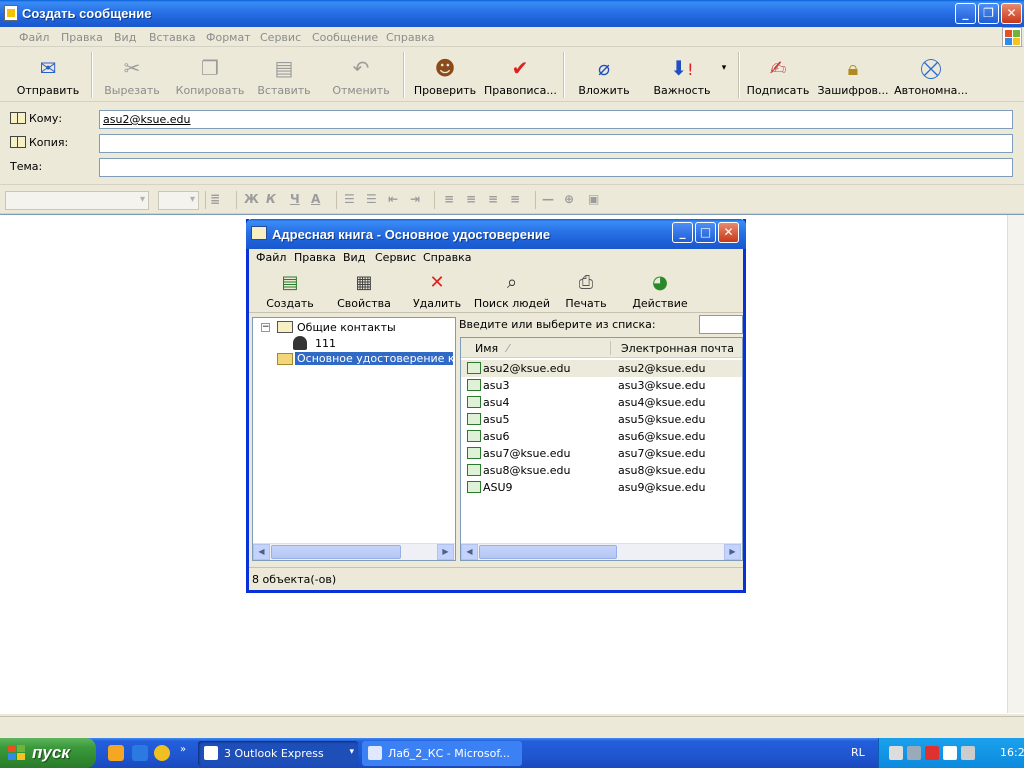  Describe the element at coordinates (858, 752) in the screenshot. I see `language-indicator: RL` at that location.